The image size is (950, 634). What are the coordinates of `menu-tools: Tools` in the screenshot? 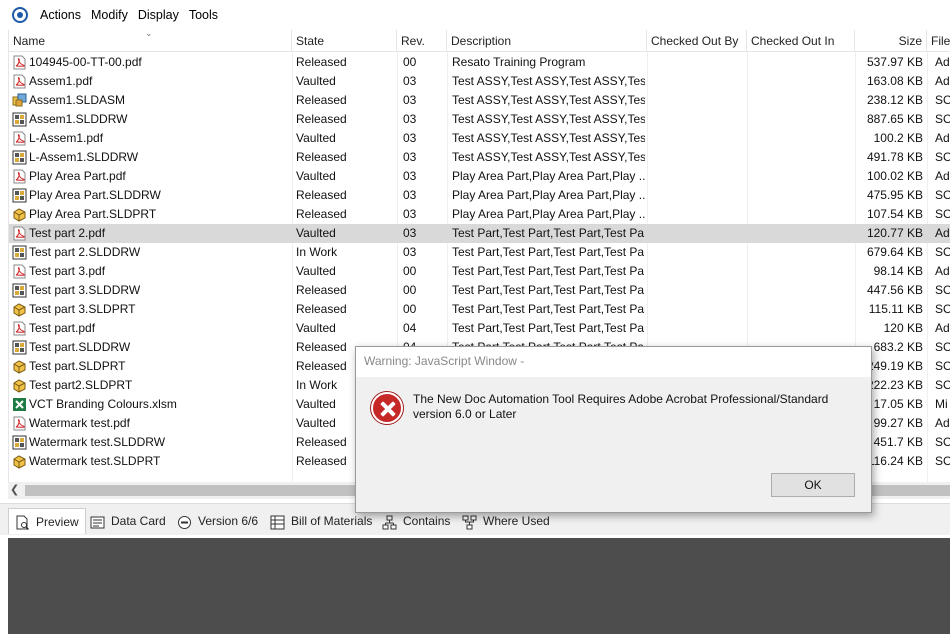 It's located at (203, 15).